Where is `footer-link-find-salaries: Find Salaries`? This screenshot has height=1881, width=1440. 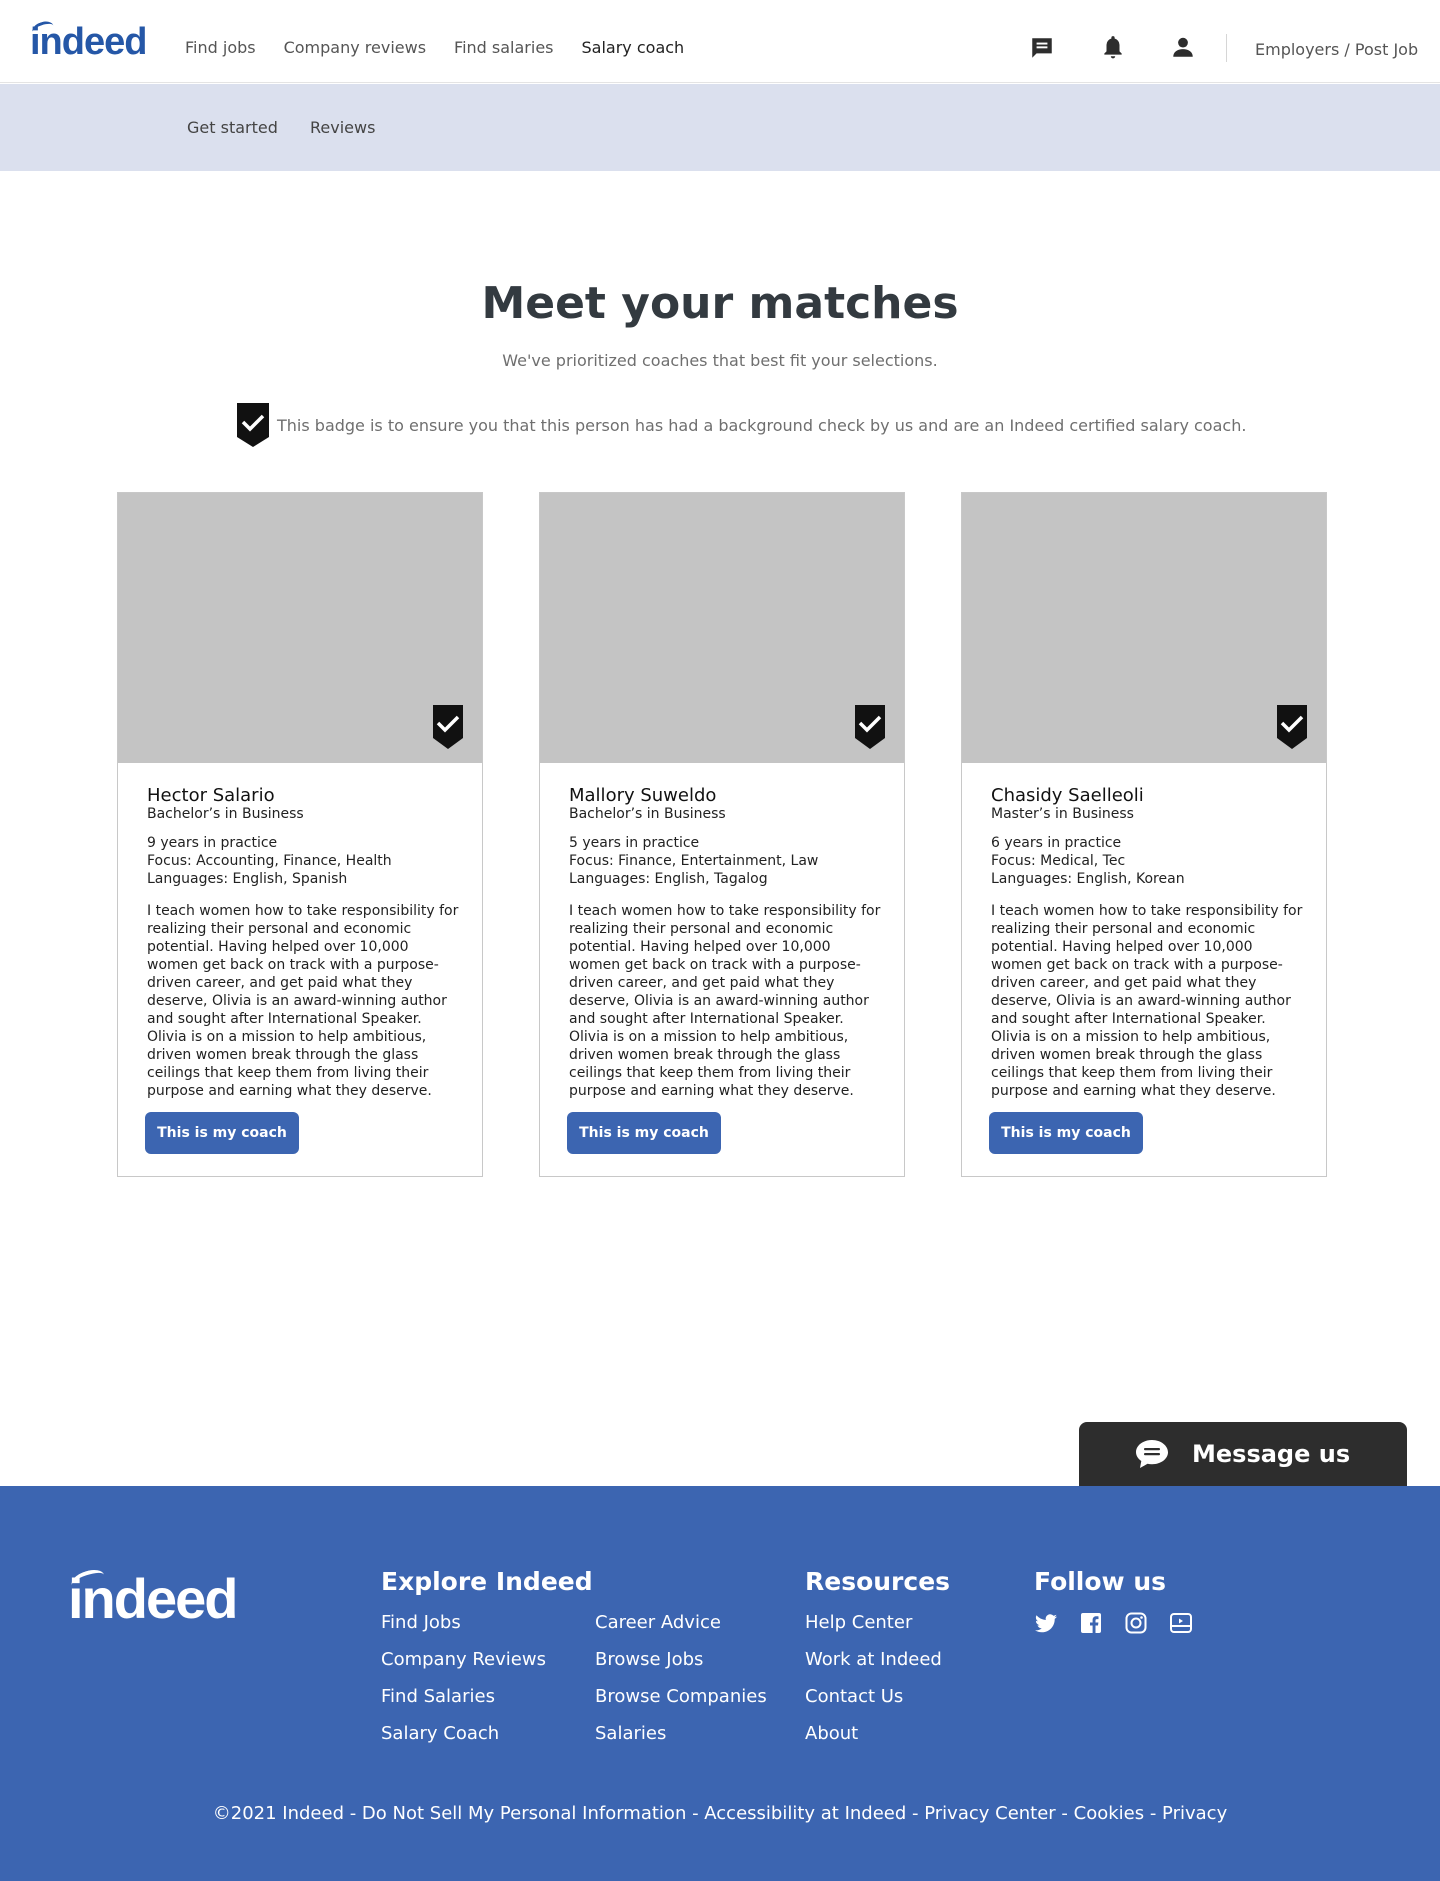
footer-link-find-salaries: Find Salaries is located at coordinates (438, 1696).